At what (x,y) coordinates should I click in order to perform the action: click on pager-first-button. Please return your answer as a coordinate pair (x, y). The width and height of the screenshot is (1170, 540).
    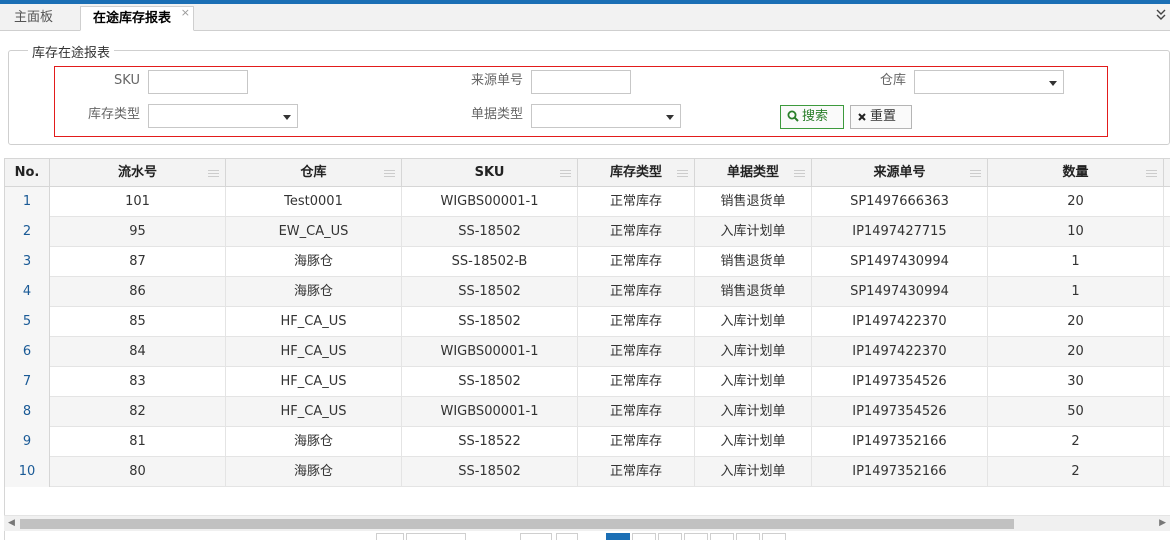
    Looking at the image, I should click on (390, 536).